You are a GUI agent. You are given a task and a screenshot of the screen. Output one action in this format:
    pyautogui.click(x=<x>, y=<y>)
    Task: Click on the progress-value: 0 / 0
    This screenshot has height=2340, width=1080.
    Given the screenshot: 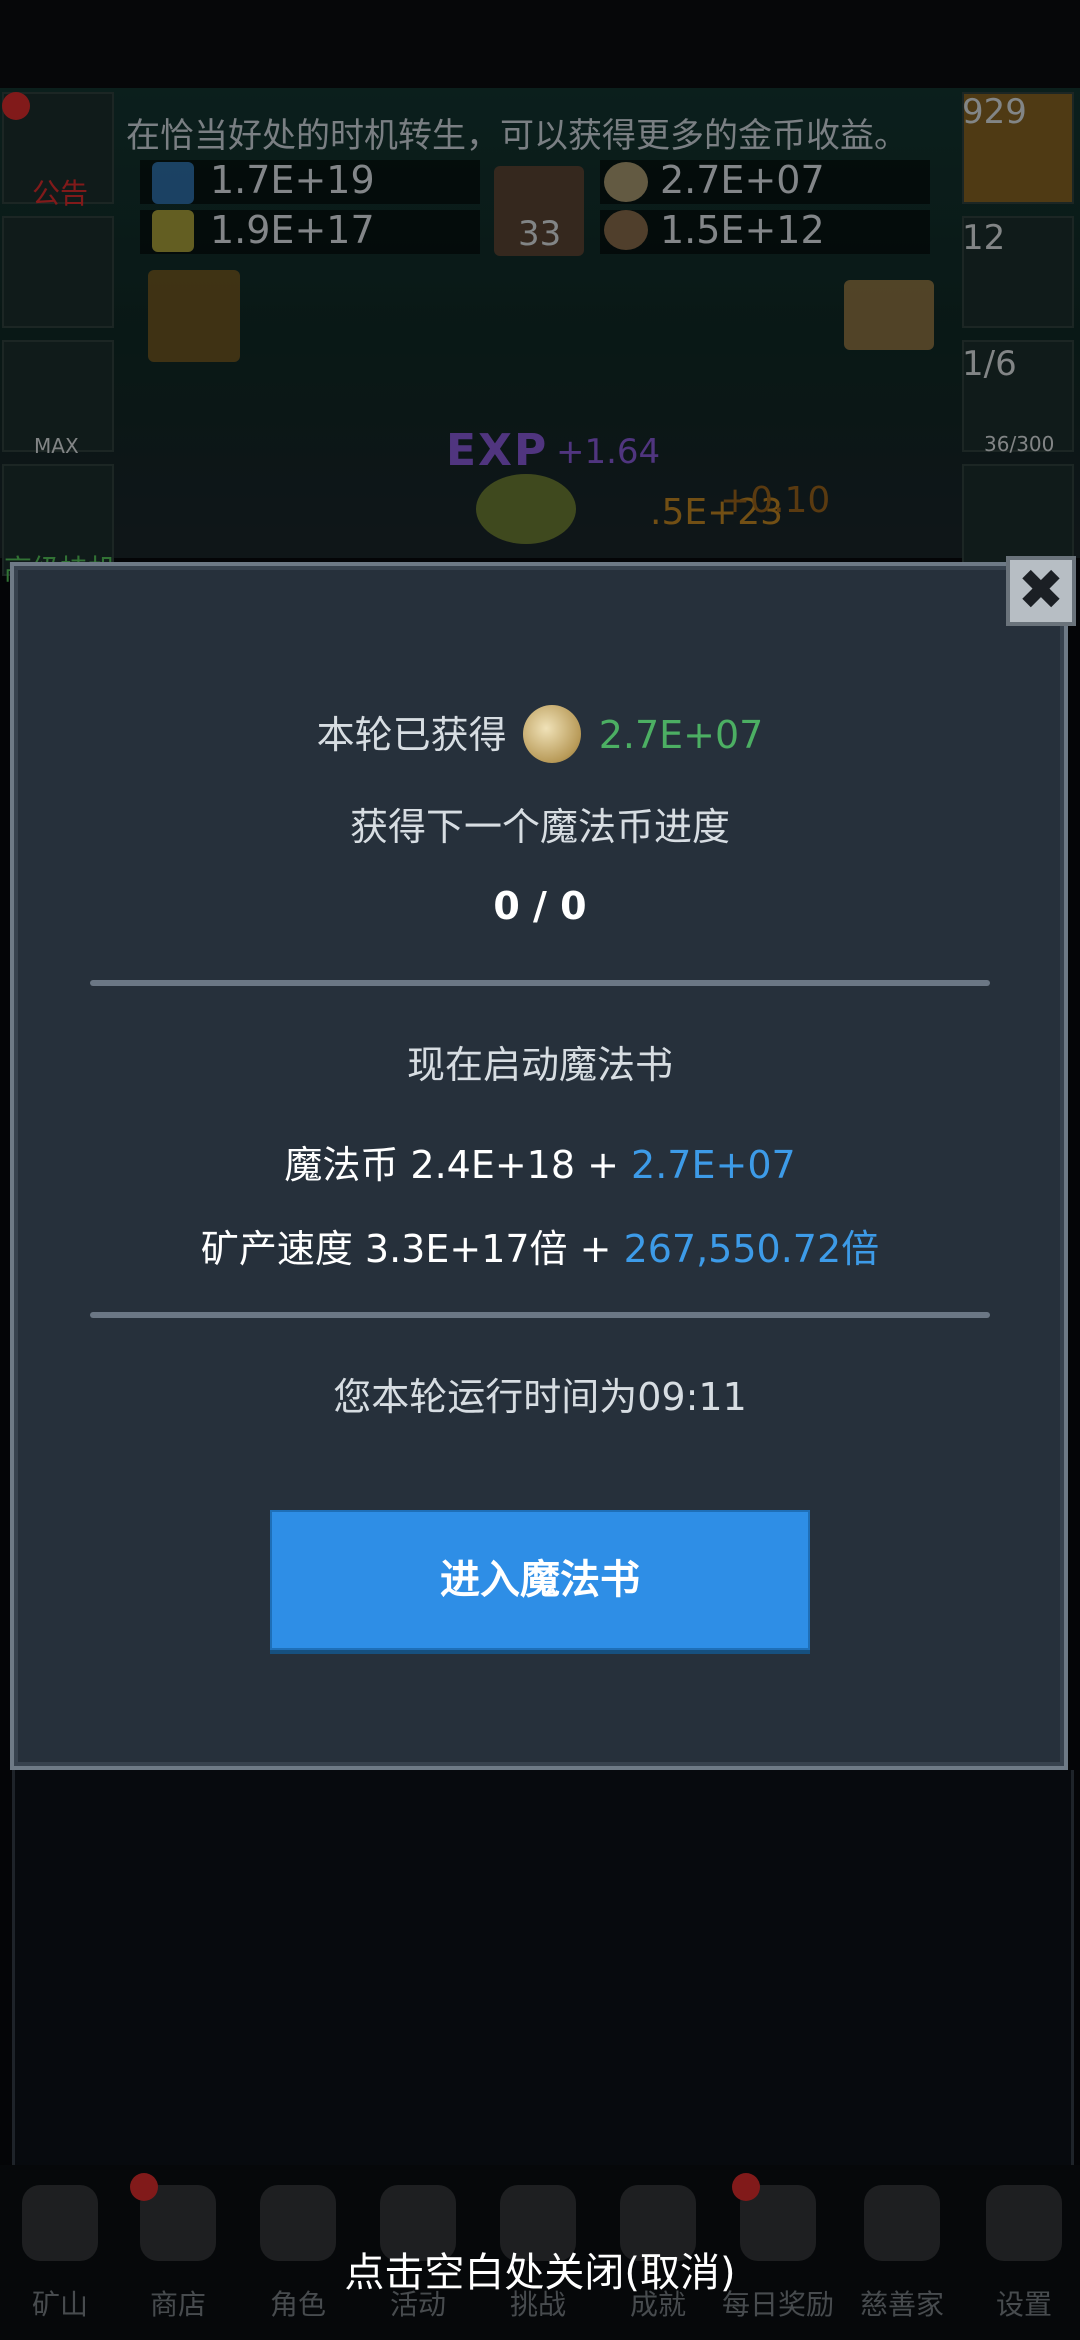 What is the action you would take?
    pyautogui.click(x=540, y=906)
    